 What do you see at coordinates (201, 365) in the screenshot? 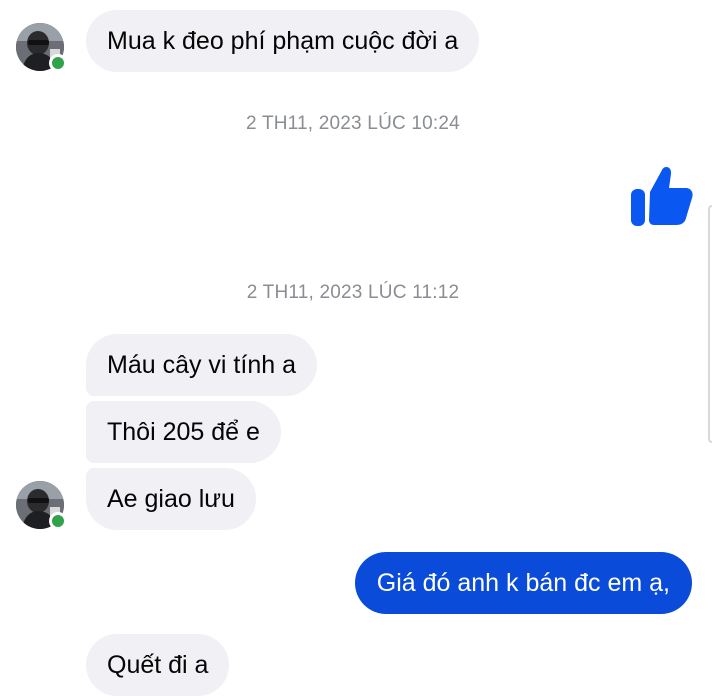
I see `message-bubble-incoming: Máu cây vi tính a` at bounding box center [201, 365].